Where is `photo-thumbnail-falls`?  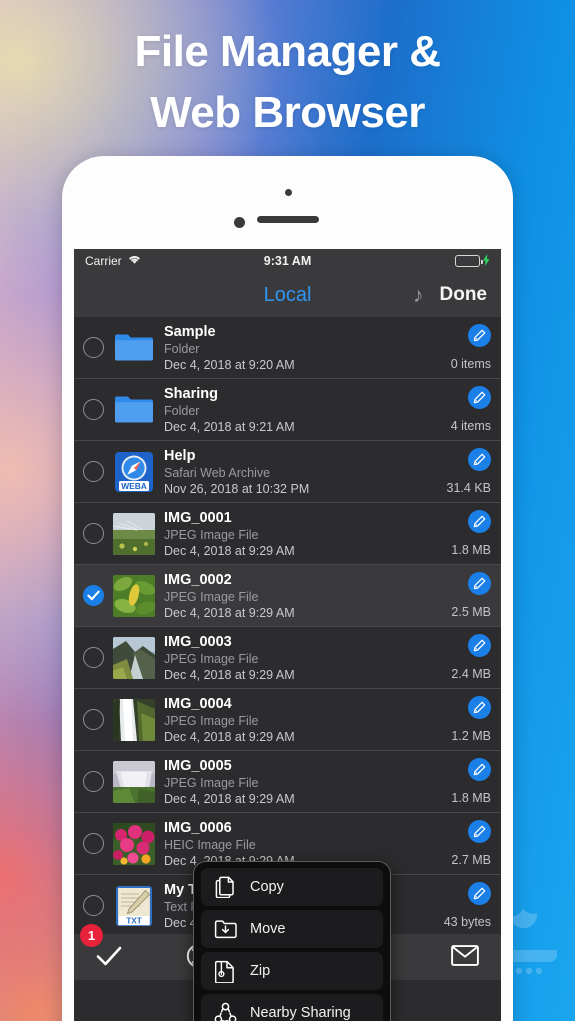 photo-thumbnail-falls is located at coordinates (134, 781).